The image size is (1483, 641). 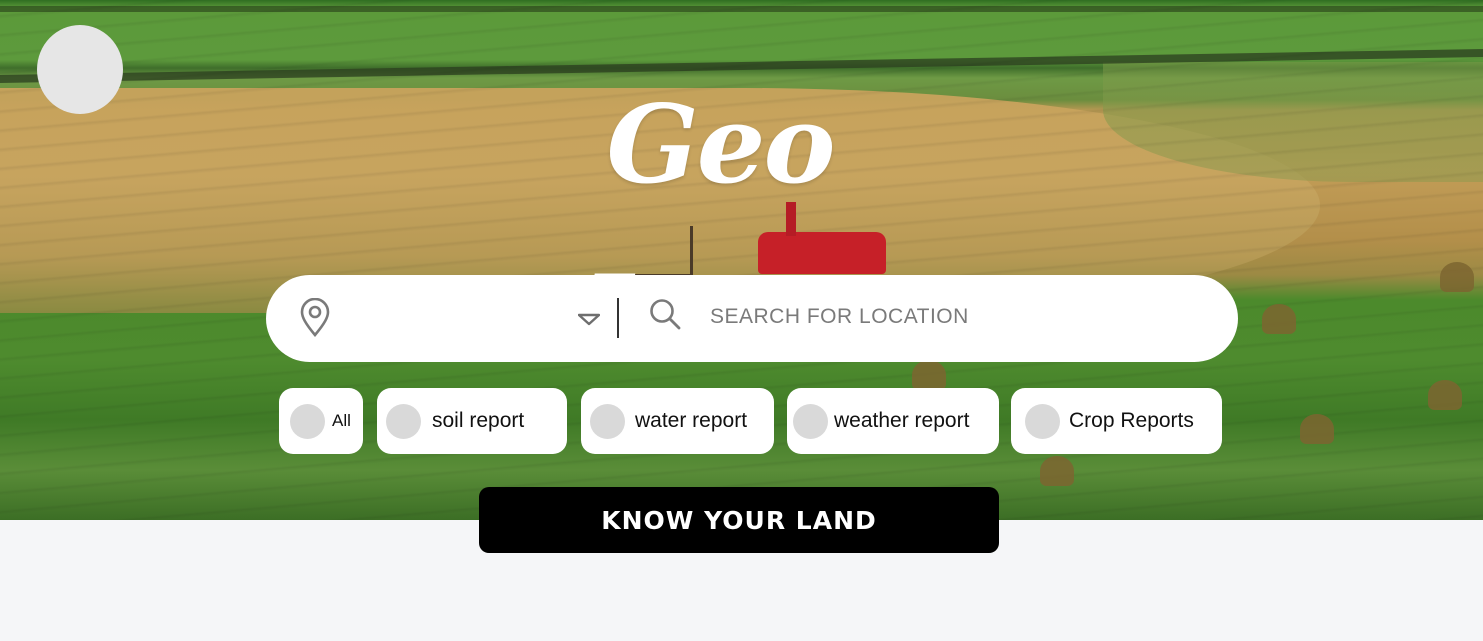 I want to click on filter-chip-crop-reports: Crop Reports, so click(x=1116, y=421).